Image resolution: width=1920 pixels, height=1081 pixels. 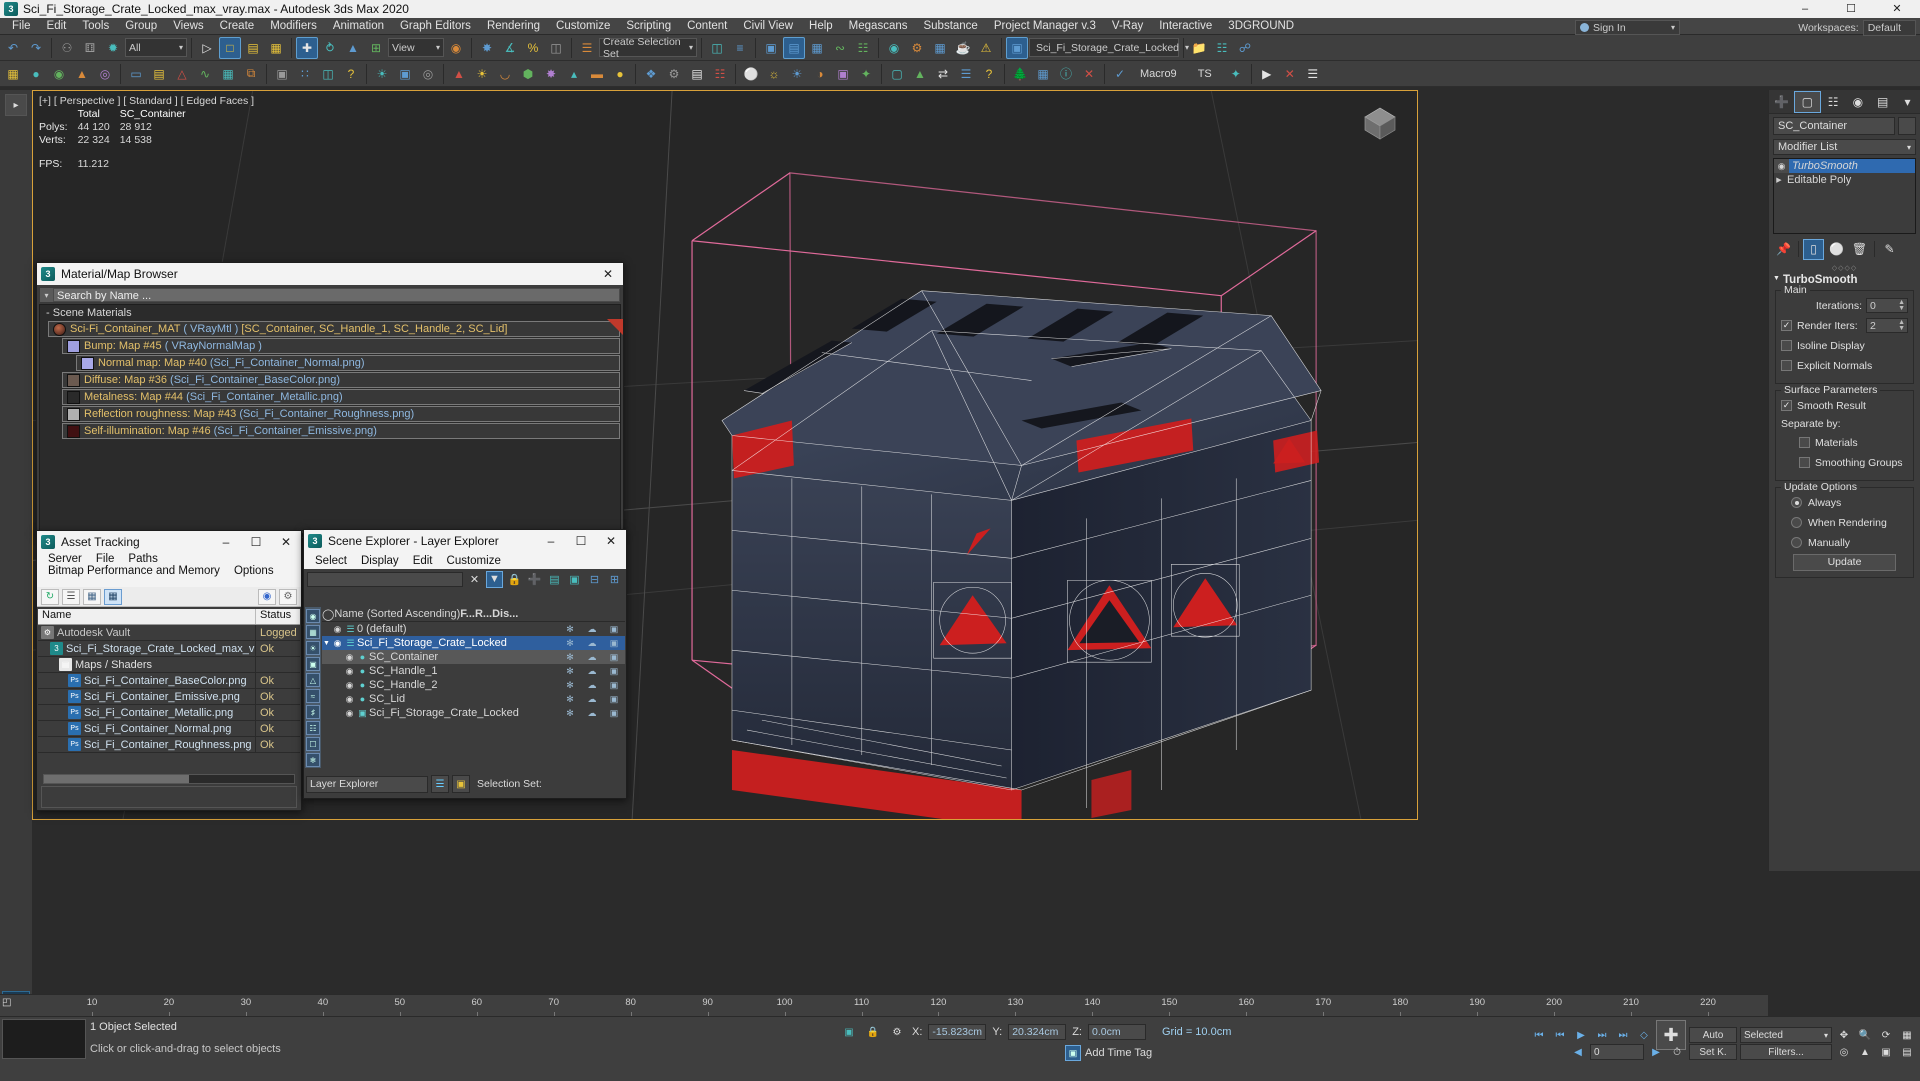 I want to click on current-frame-field: 0, so click(x=1617, y=1052).